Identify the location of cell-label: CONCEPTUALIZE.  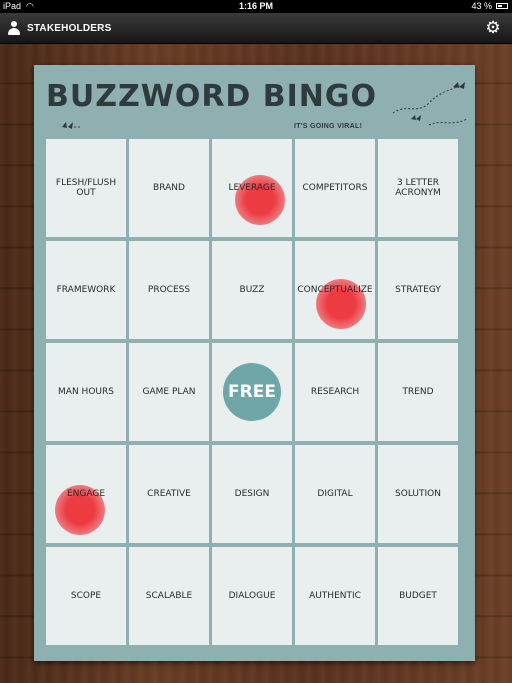
(335, 290).